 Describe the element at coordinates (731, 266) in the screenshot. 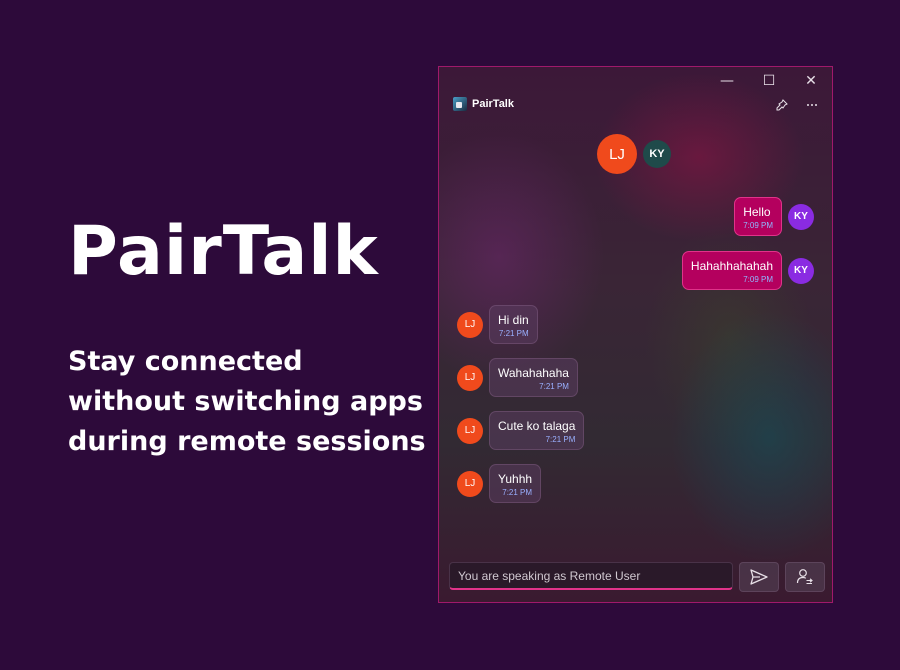

I see `message-text: Hahahhahahah` at that location.